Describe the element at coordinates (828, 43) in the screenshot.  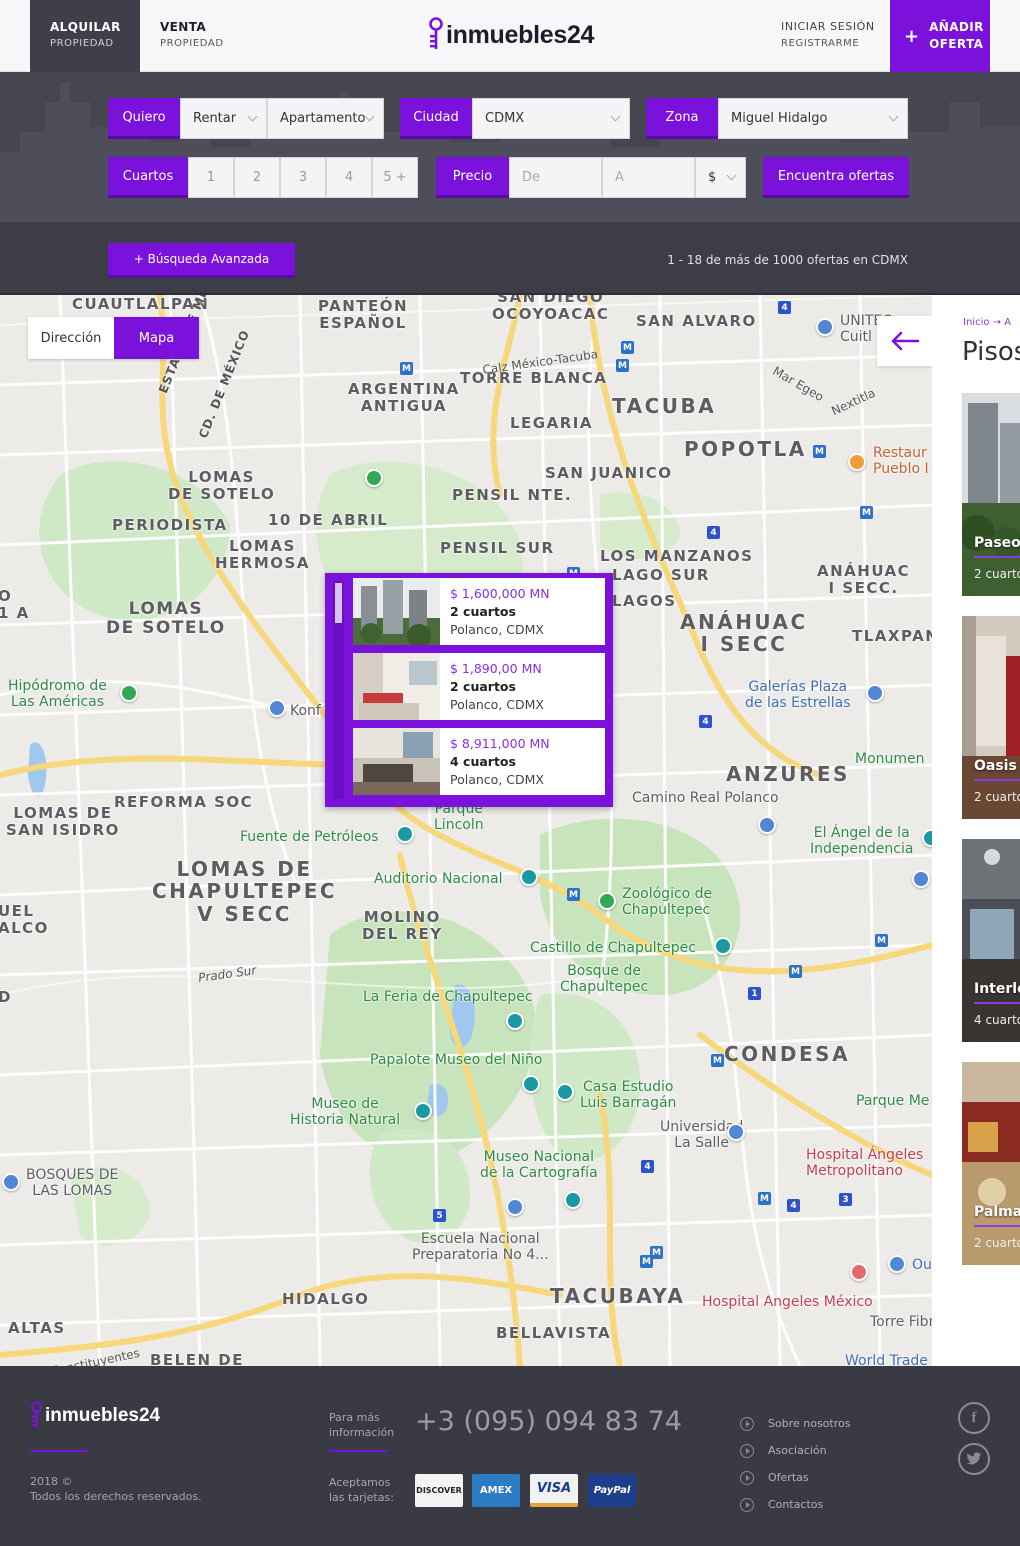
I see `register-link: REGISTRARME` at that location.